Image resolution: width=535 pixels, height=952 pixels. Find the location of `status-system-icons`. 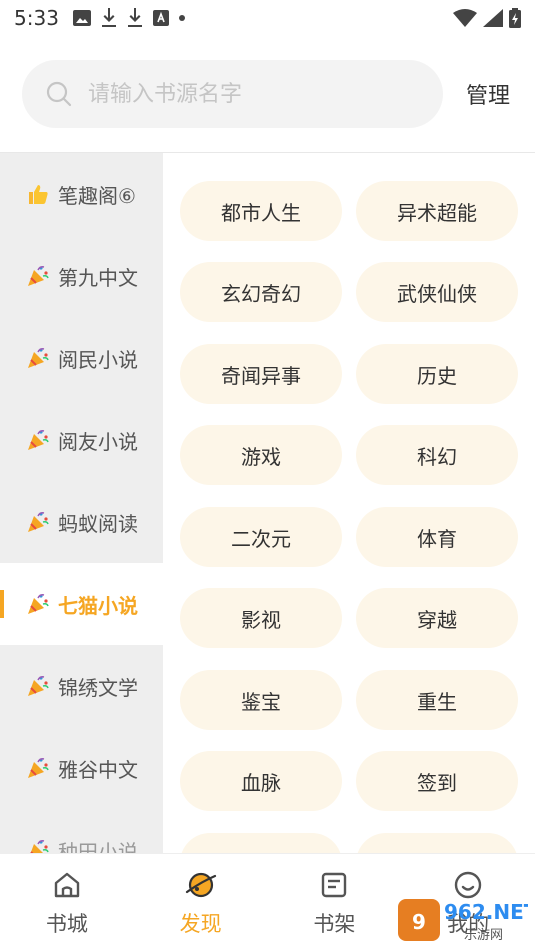

status-system-icons is located at coordinates (487, 18).